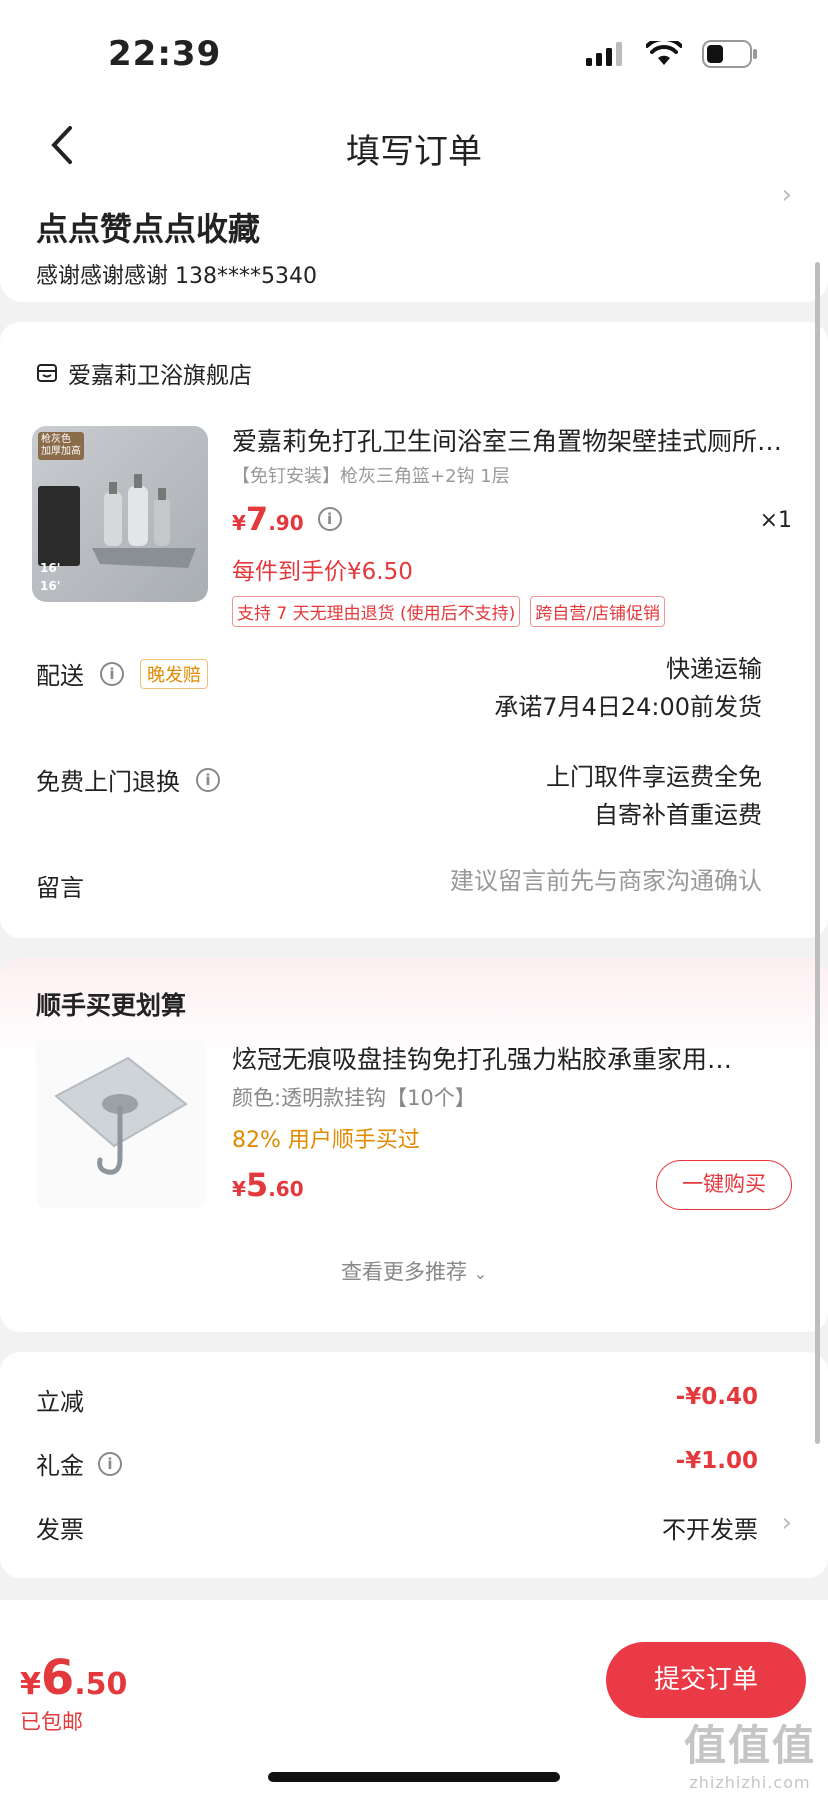  I want to click on submit-order-button: 提交订单, so click(706, 1680).